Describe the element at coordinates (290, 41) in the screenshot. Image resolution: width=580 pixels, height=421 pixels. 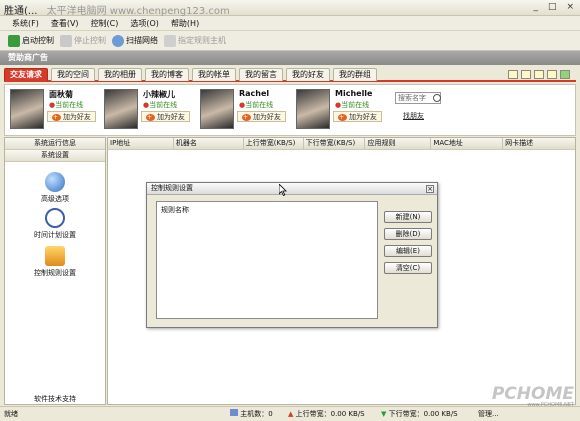
I see `toolbar: 启动控制 停止控制 扫描网络 指定规则主机` at that location.